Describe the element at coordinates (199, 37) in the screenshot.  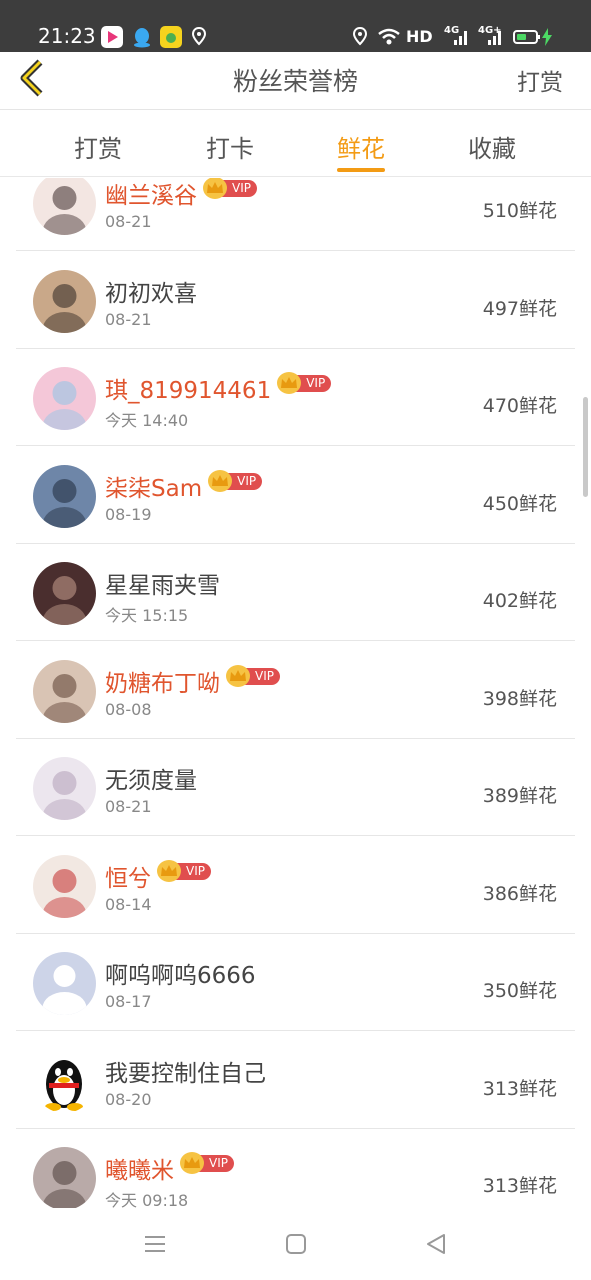
I see `location-pin-icon` at that location.